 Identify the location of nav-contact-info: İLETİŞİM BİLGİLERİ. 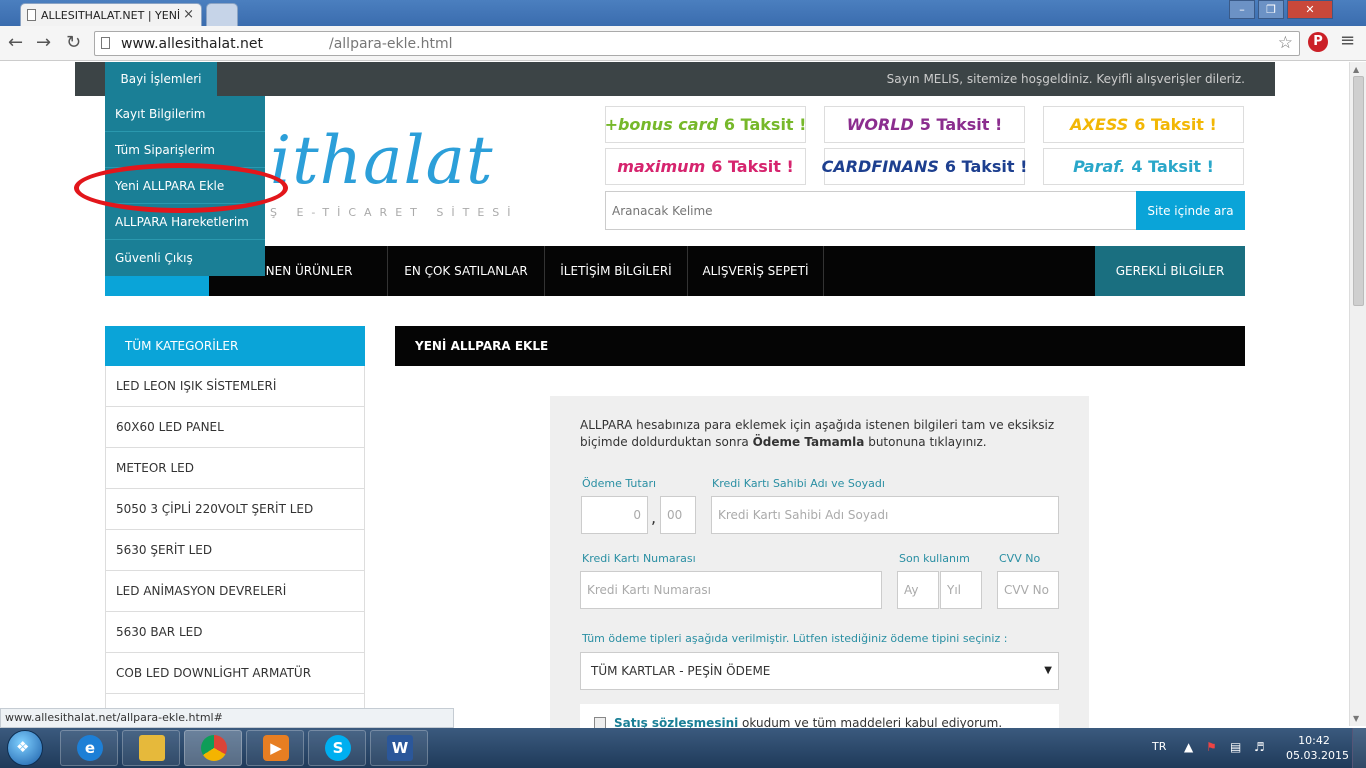
(616, 271).